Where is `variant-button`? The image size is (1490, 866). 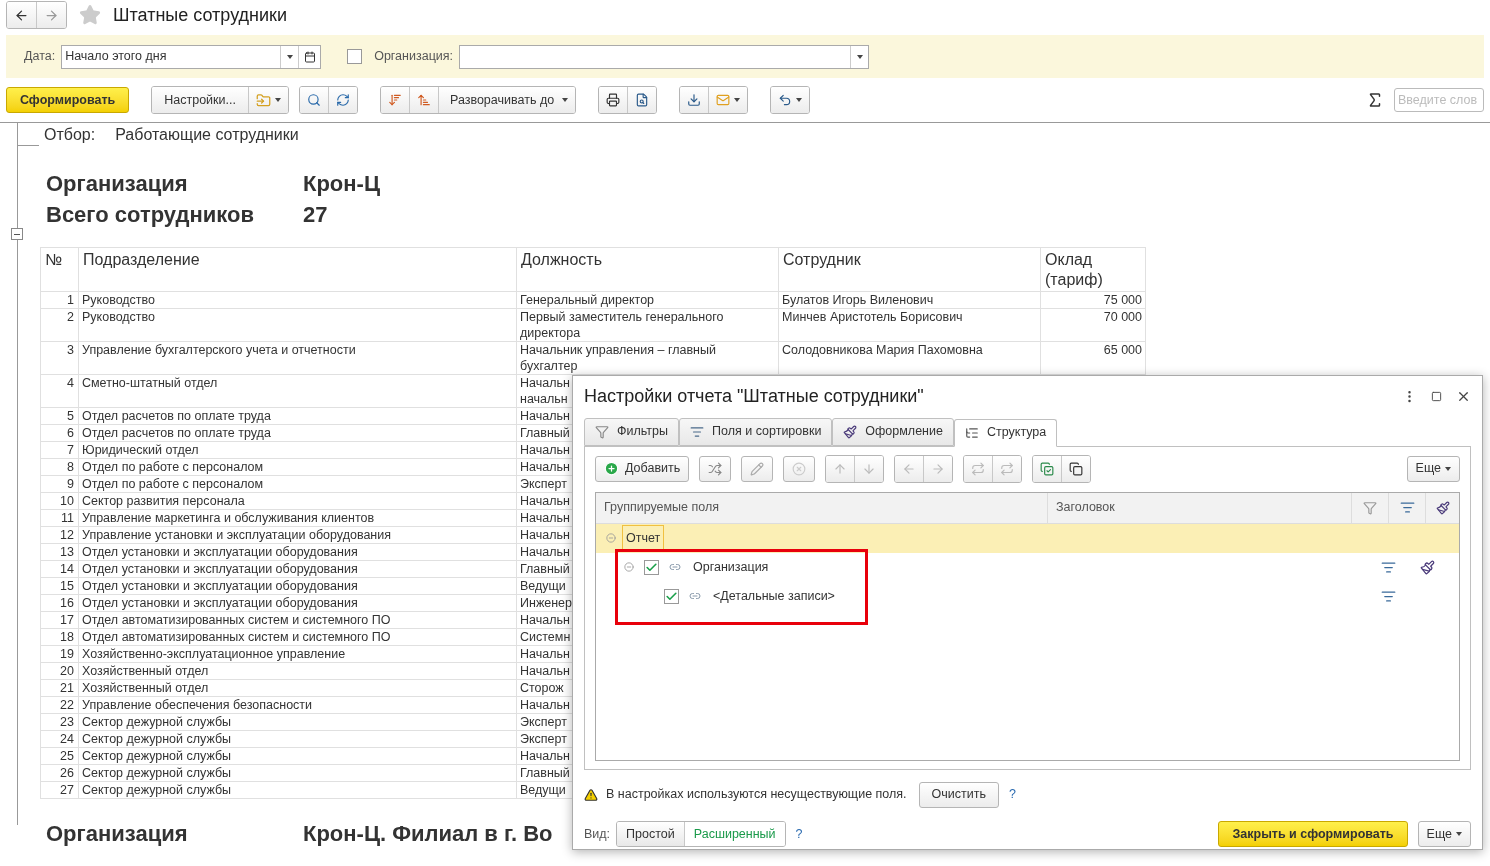
variant-button is located at coordinates (268, 100).